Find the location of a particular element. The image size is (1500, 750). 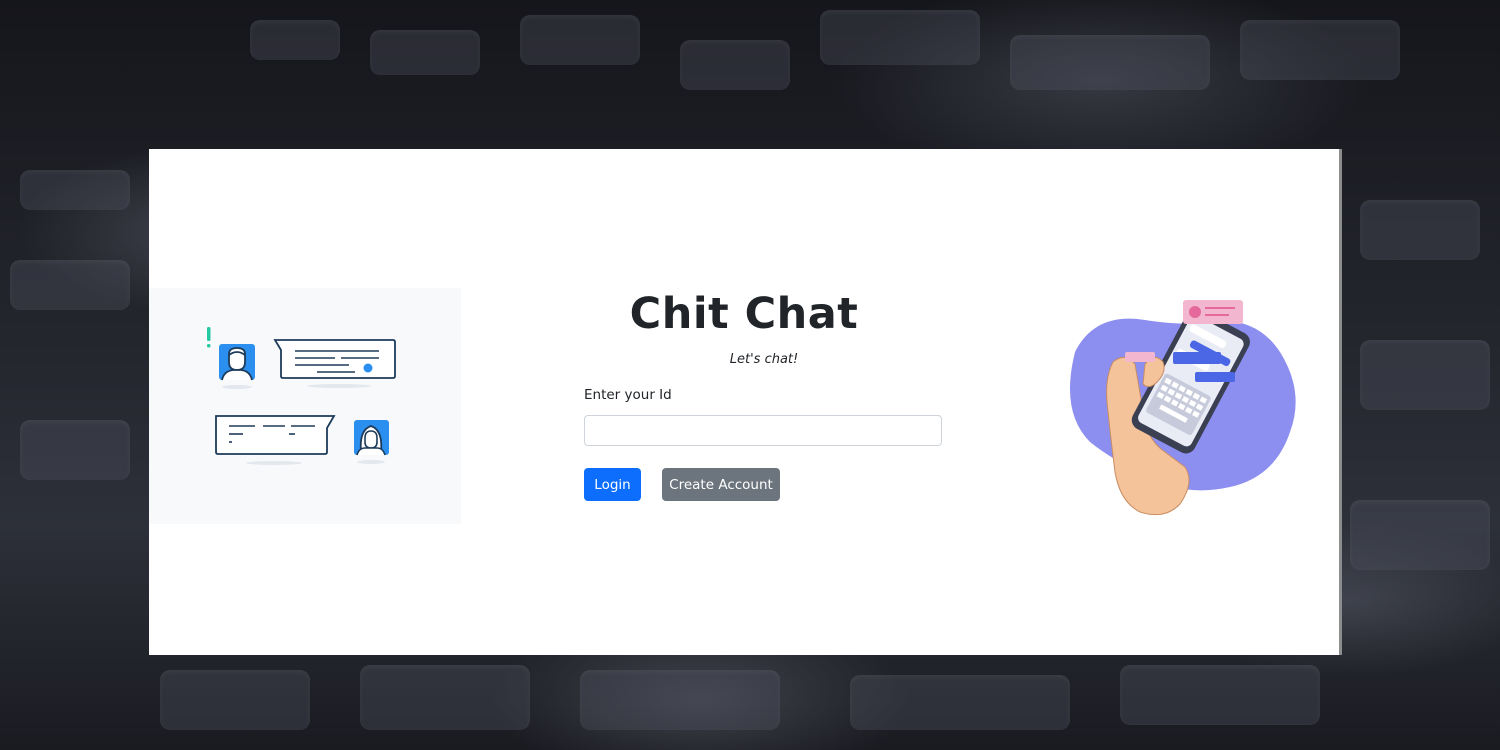

login-form: Enter your Id Login Create Account is located at coordinates (764, 444).